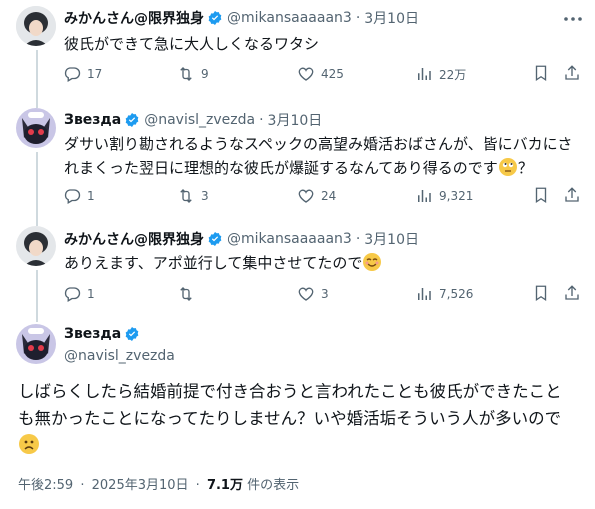 This screenshot has width=595, height=509. I want to click on view-count: 22万, so click(453, 74).